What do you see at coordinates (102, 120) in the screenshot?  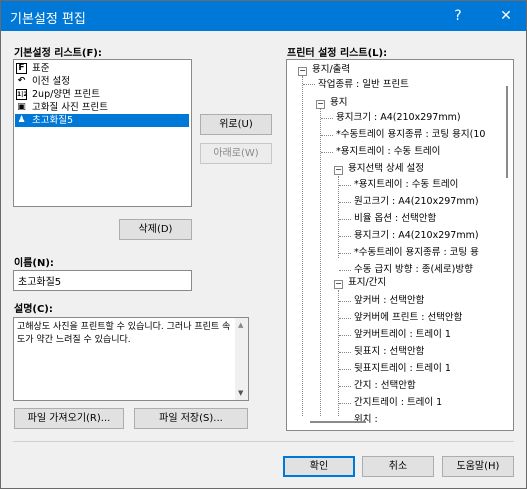 I see `list-item-selected: ♟ 초고화질5` at bounding box center [102, 120].